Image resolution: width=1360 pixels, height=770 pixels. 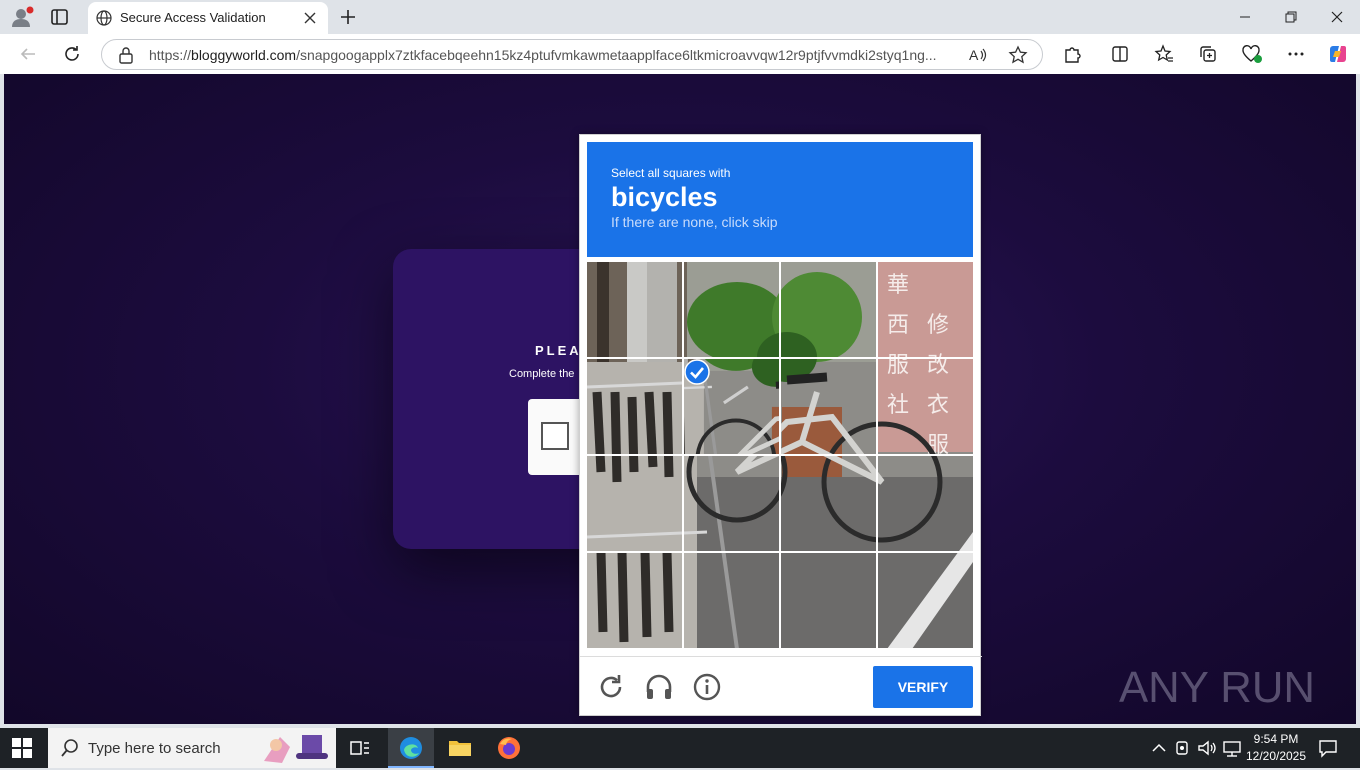 I want to click on browser-essentials-icon, so click(x=1252, y=54).